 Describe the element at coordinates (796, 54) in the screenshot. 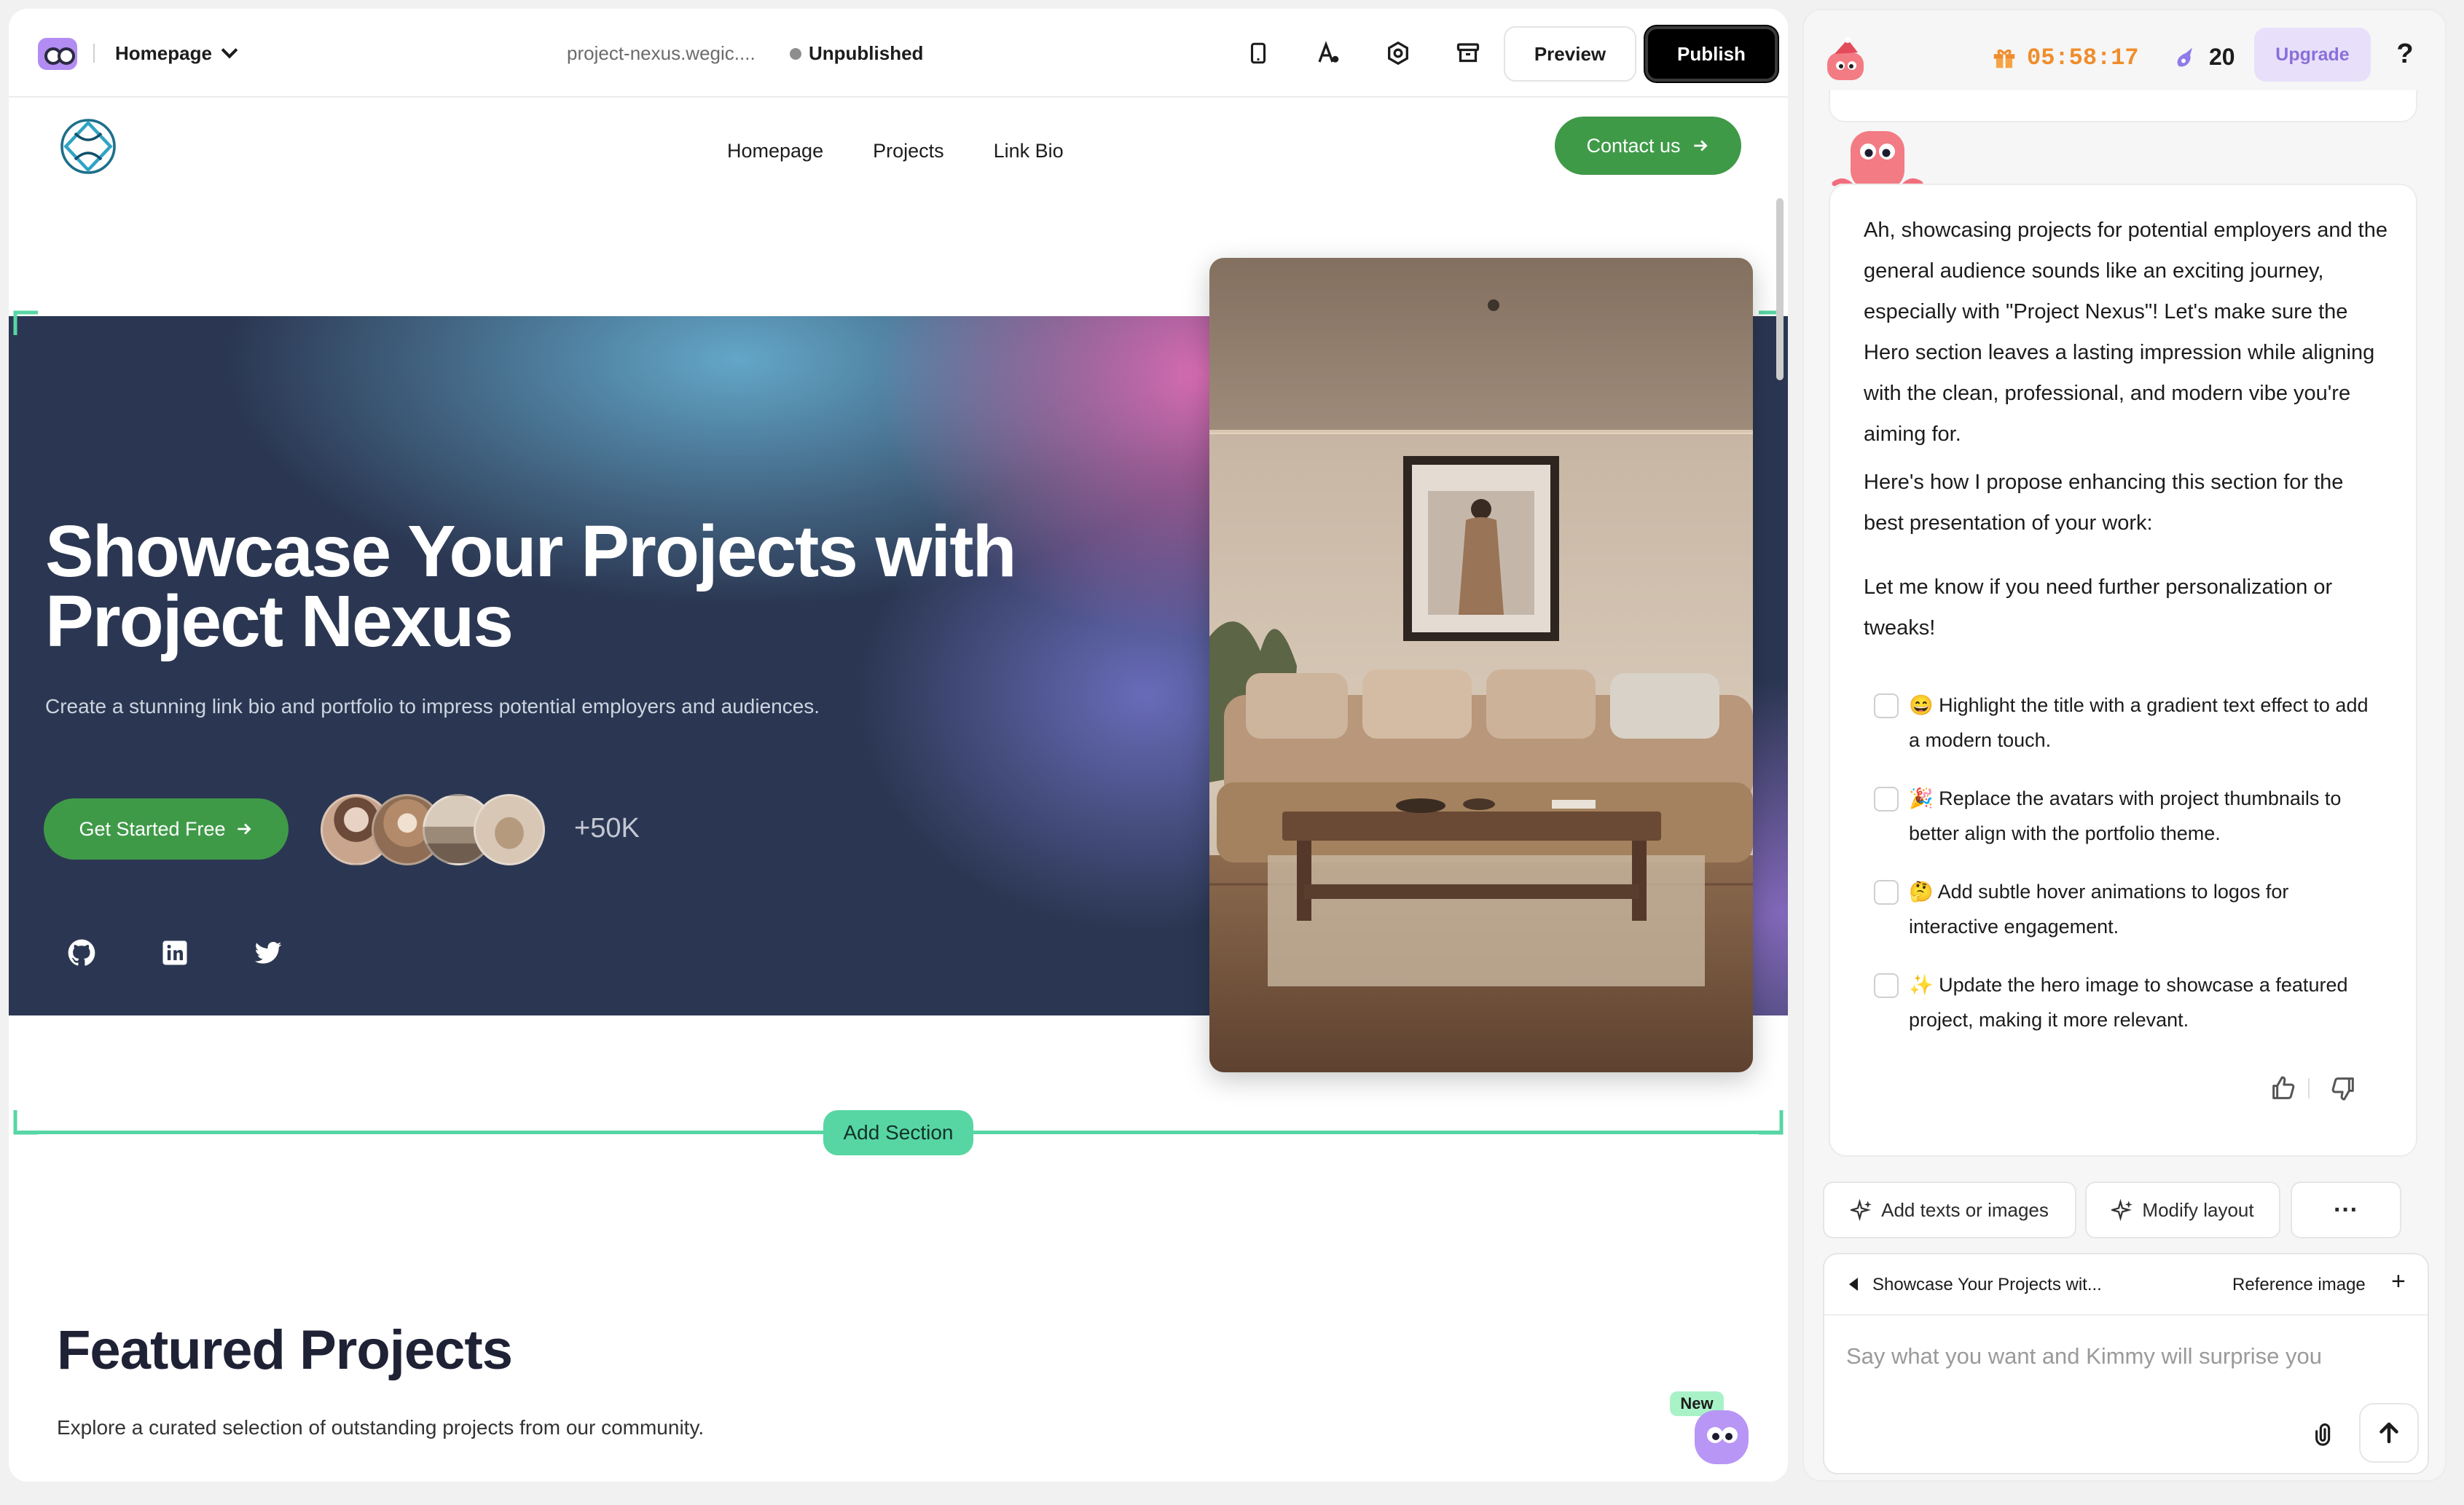

I see `status-dot-icon` at that location.